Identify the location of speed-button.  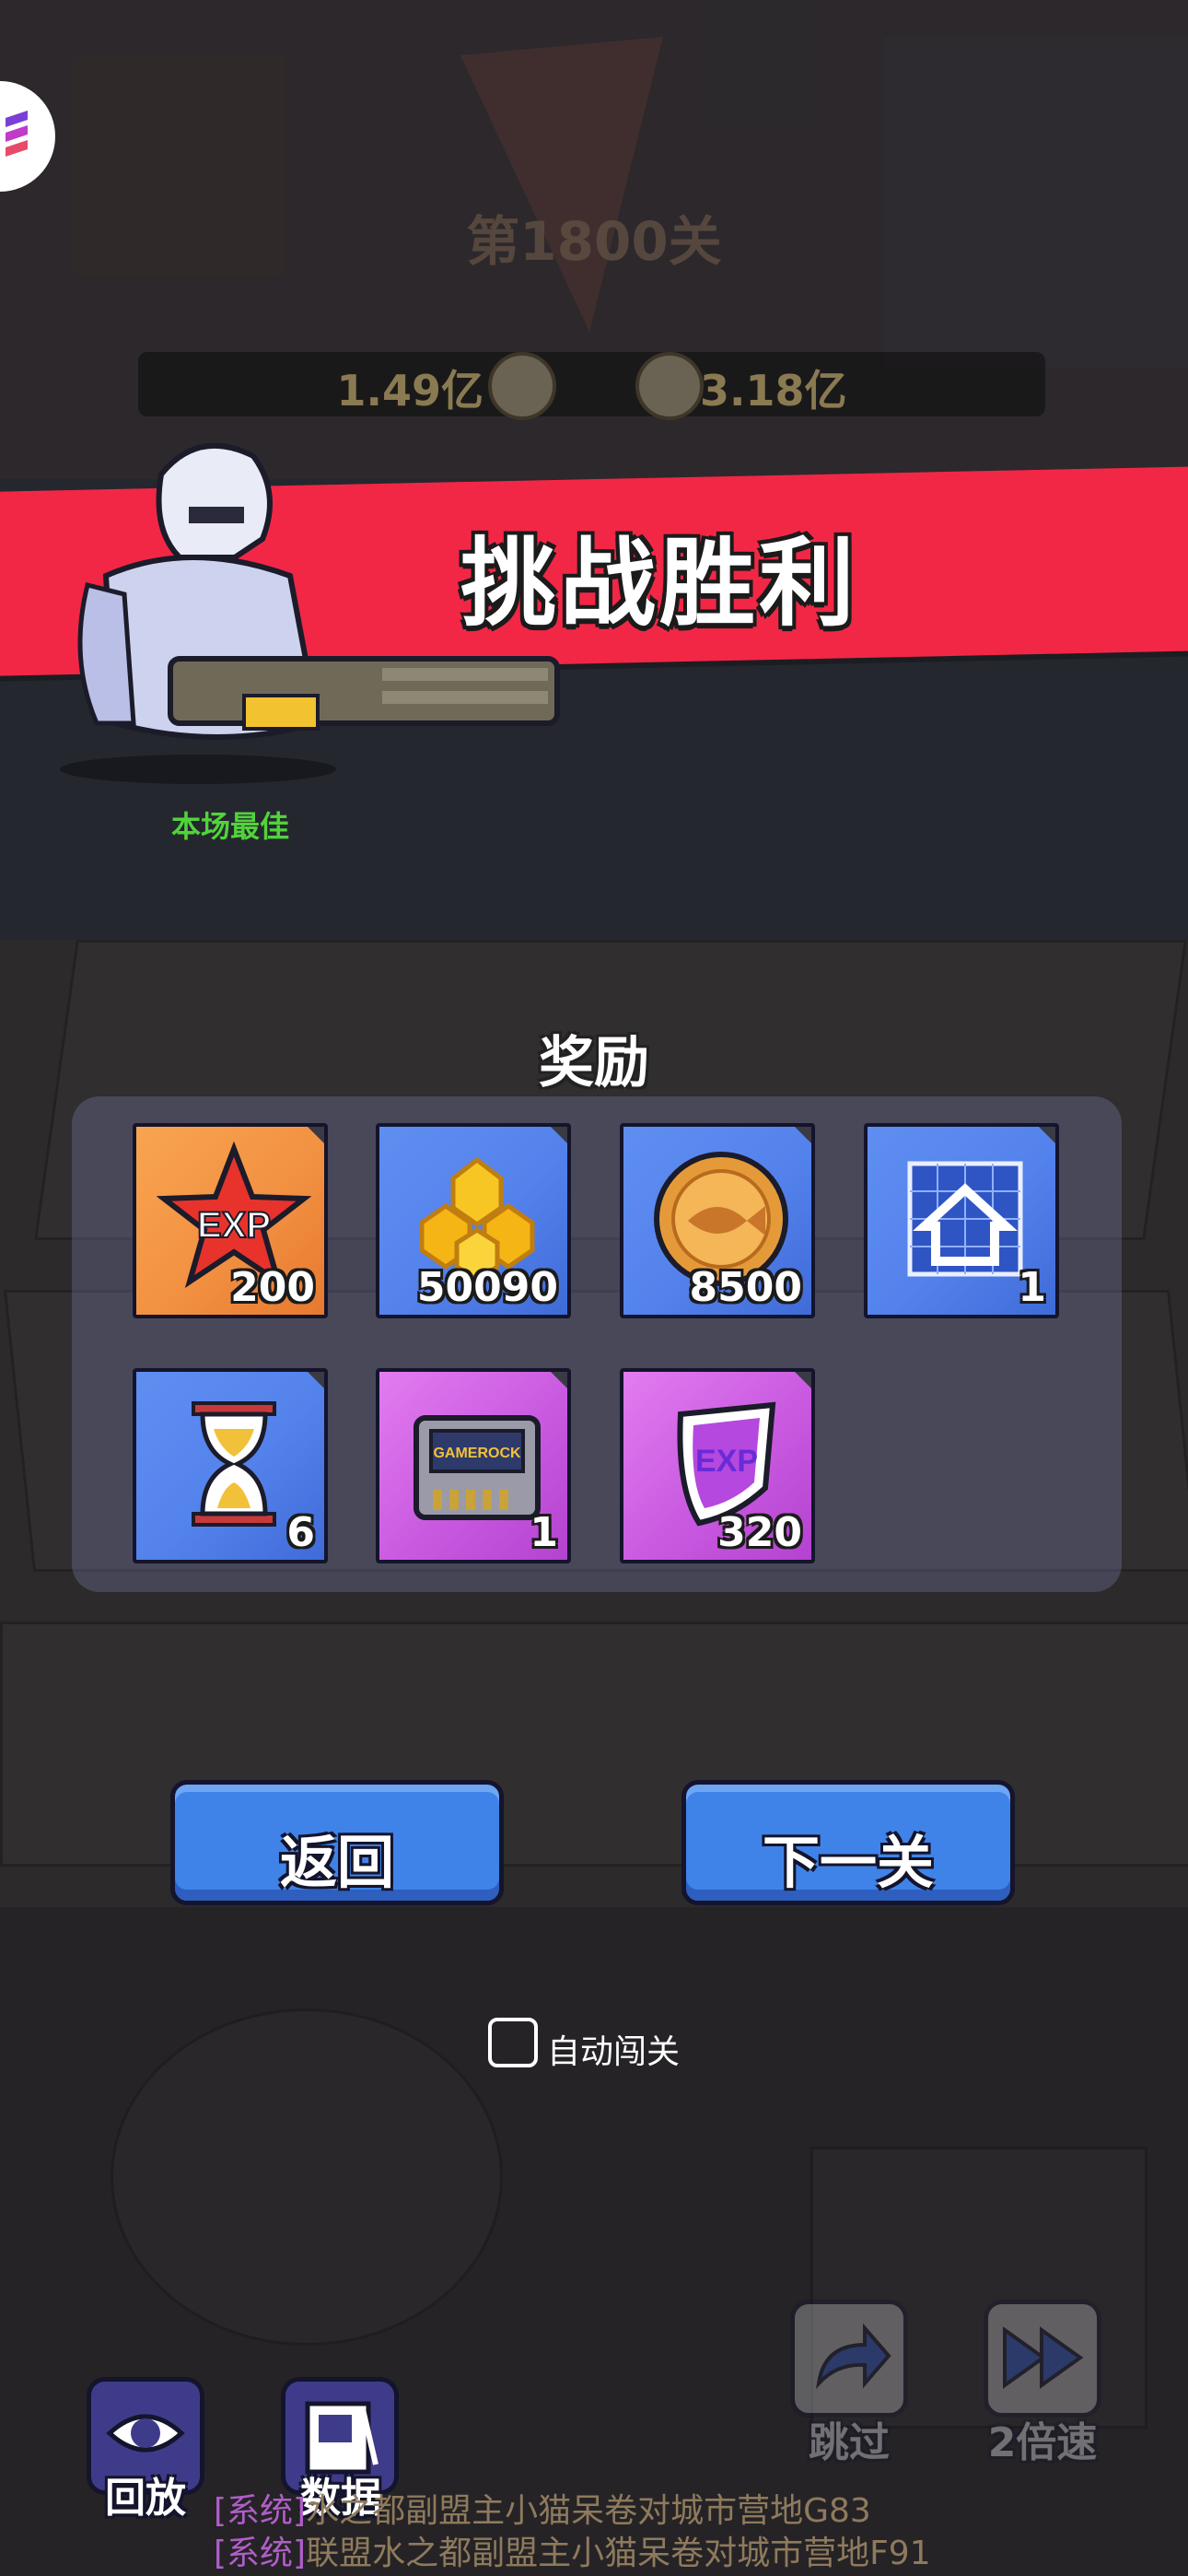
(1042, 2359).